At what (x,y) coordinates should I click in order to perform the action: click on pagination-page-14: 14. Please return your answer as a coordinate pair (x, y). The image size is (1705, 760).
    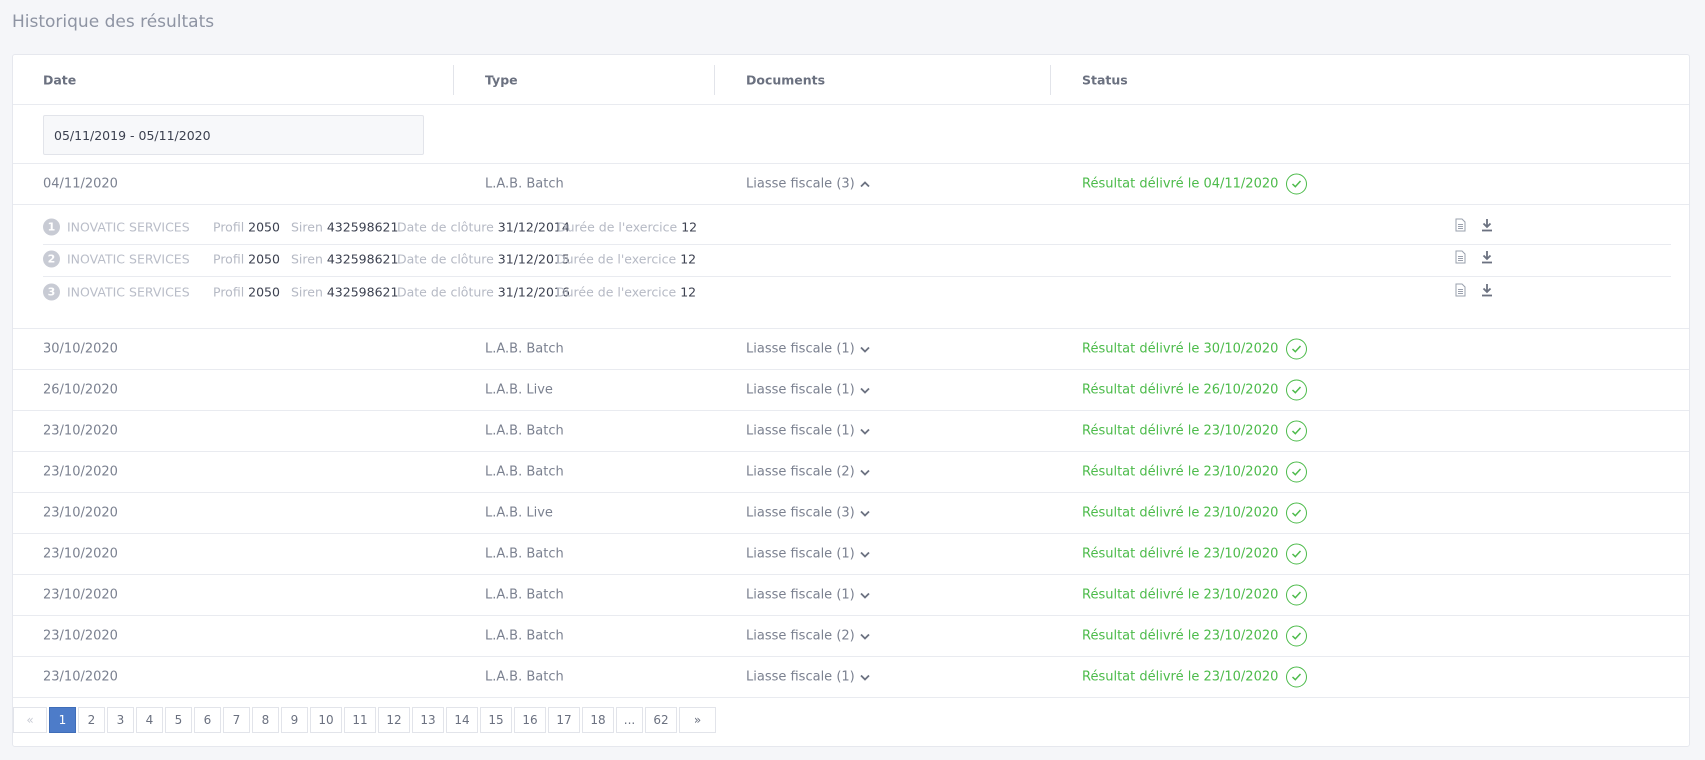
    Looking at the image, I should click on (462, 720).